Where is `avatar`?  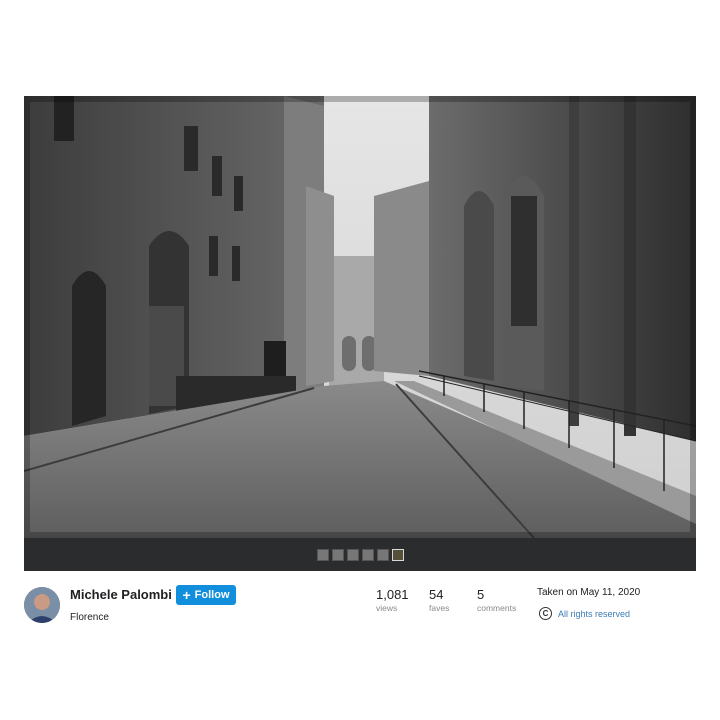 avatar is located at coordinates (42, 605).